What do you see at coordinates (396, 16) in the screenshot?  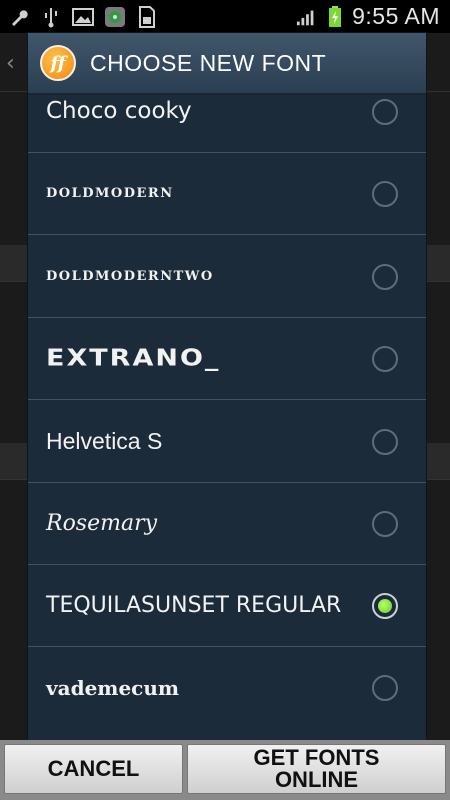 I see `status-clock: 9:55 AM` at bounding box center [396, 16].